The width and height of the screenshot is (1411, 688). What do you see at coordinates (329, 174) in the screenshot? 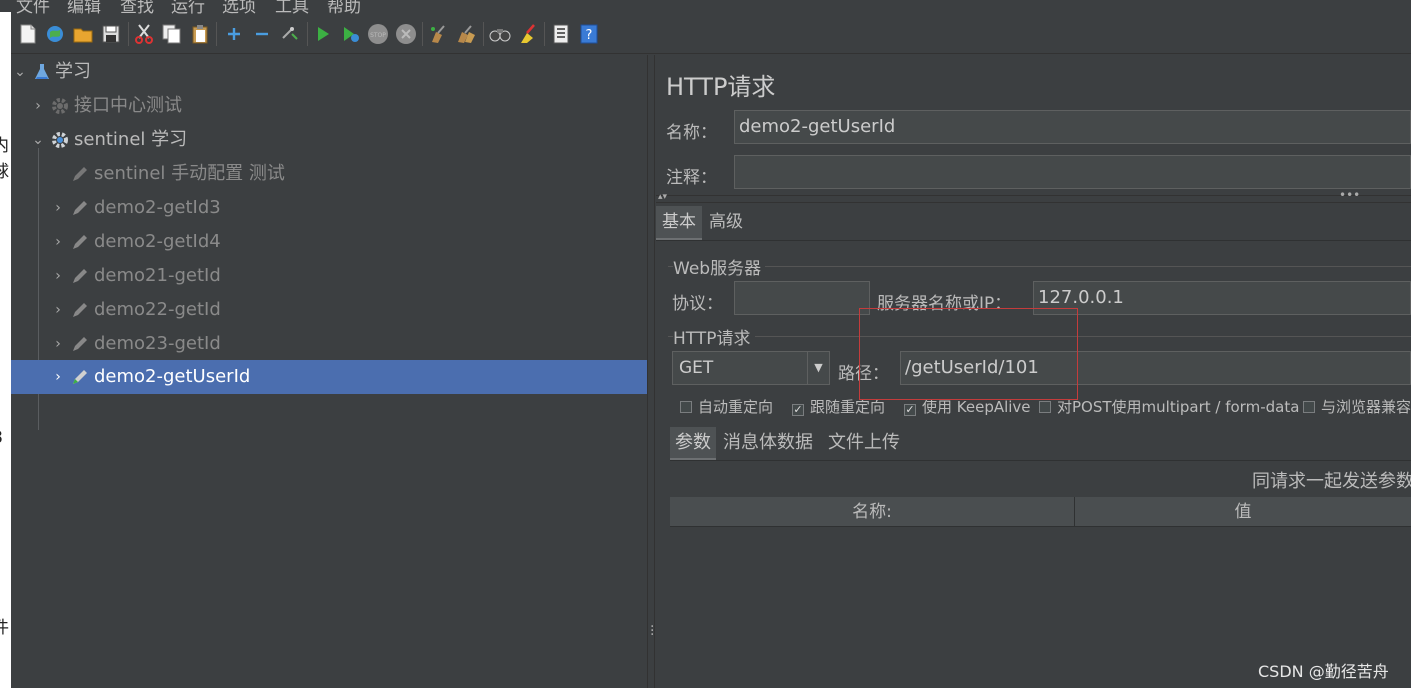
I see `tree-item-sampler: sentinel 手动配置 测试` at bounding box center [329, 174].